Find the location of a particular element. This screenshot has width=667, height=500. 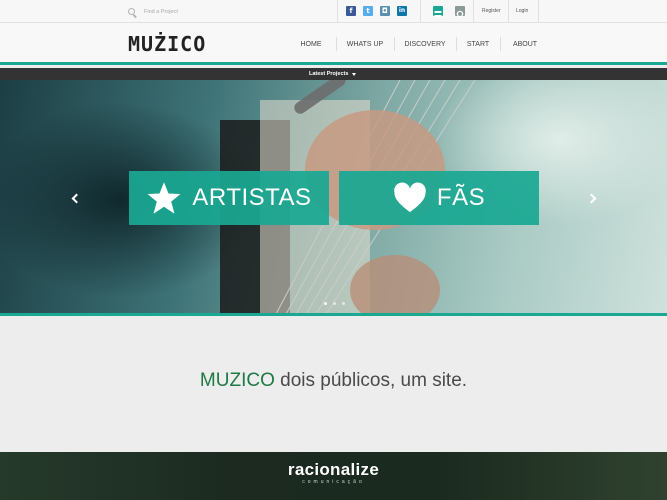

search-box is located at coordinates (193, 12).